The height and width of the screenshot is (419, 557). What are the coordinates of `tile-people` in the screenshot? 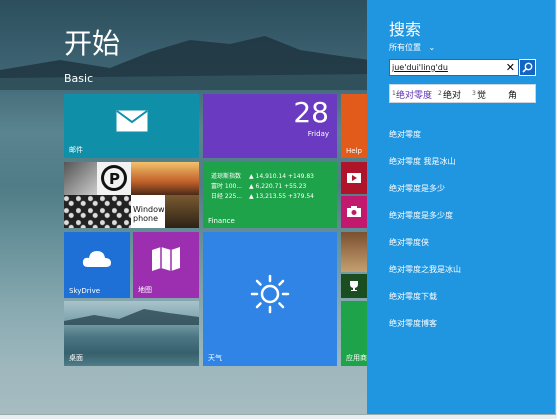 It's located at (354, 252).